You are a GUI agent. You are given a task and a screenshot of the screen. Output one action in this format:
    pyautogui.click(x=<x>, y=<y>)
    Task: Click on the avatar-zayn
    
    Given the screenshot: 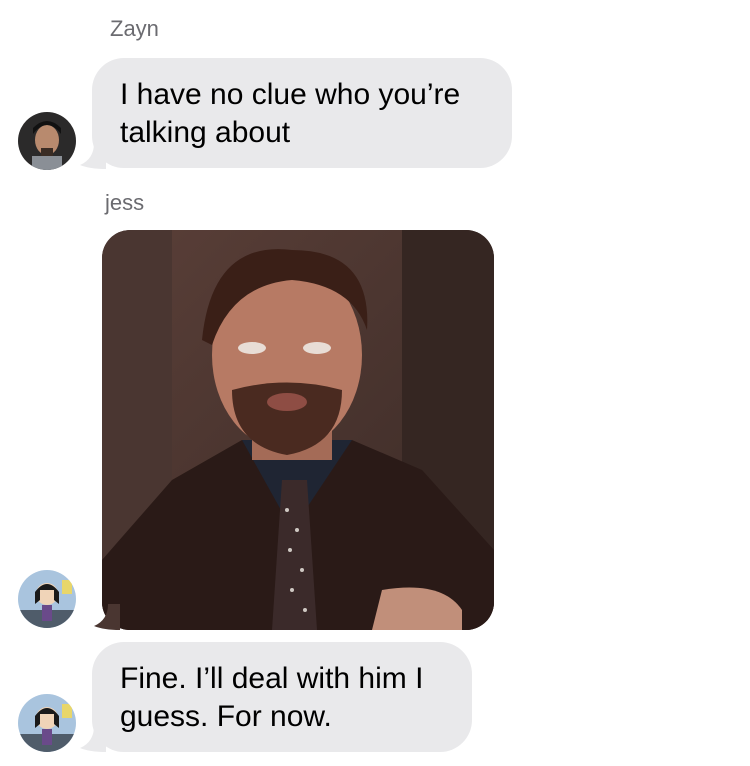 What is the action you would take?
    pyautogui.click(x=47, y=141)
    